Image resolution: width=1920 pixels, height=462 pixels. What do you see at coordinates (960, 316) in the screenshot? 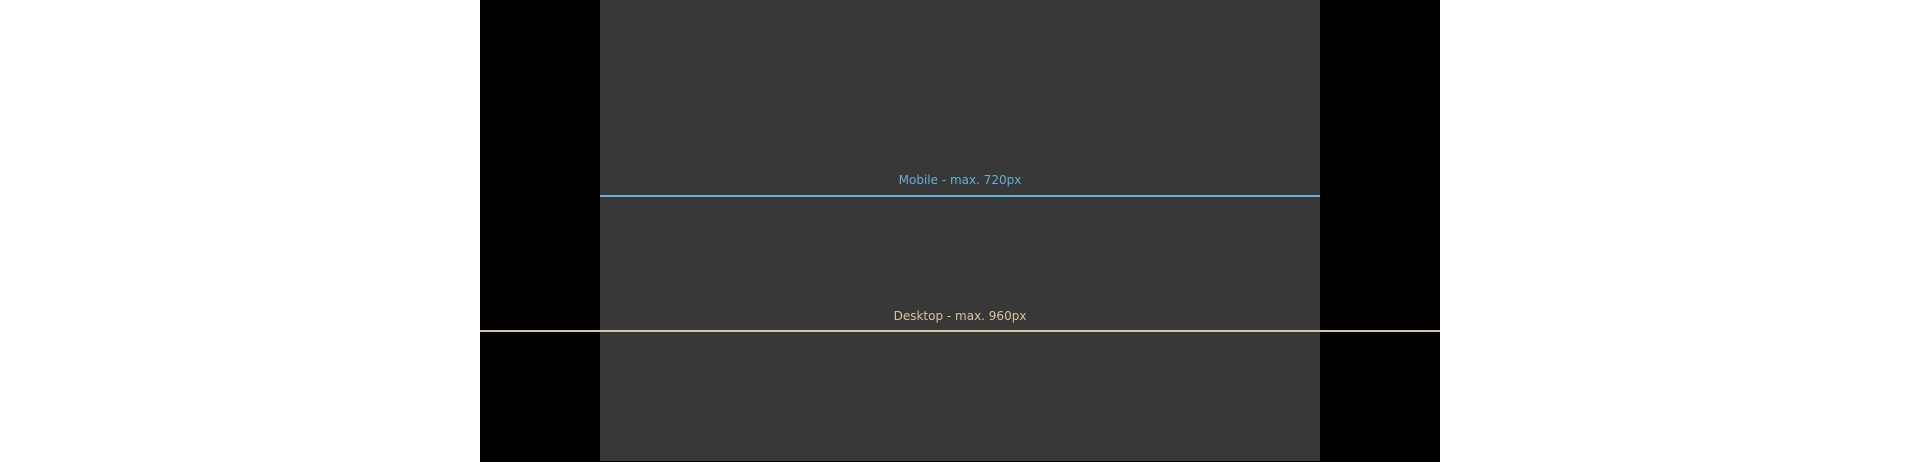
I see `desktop-breakpoint-label: Desktop - max. 960px` at bounding box center [960, 316].